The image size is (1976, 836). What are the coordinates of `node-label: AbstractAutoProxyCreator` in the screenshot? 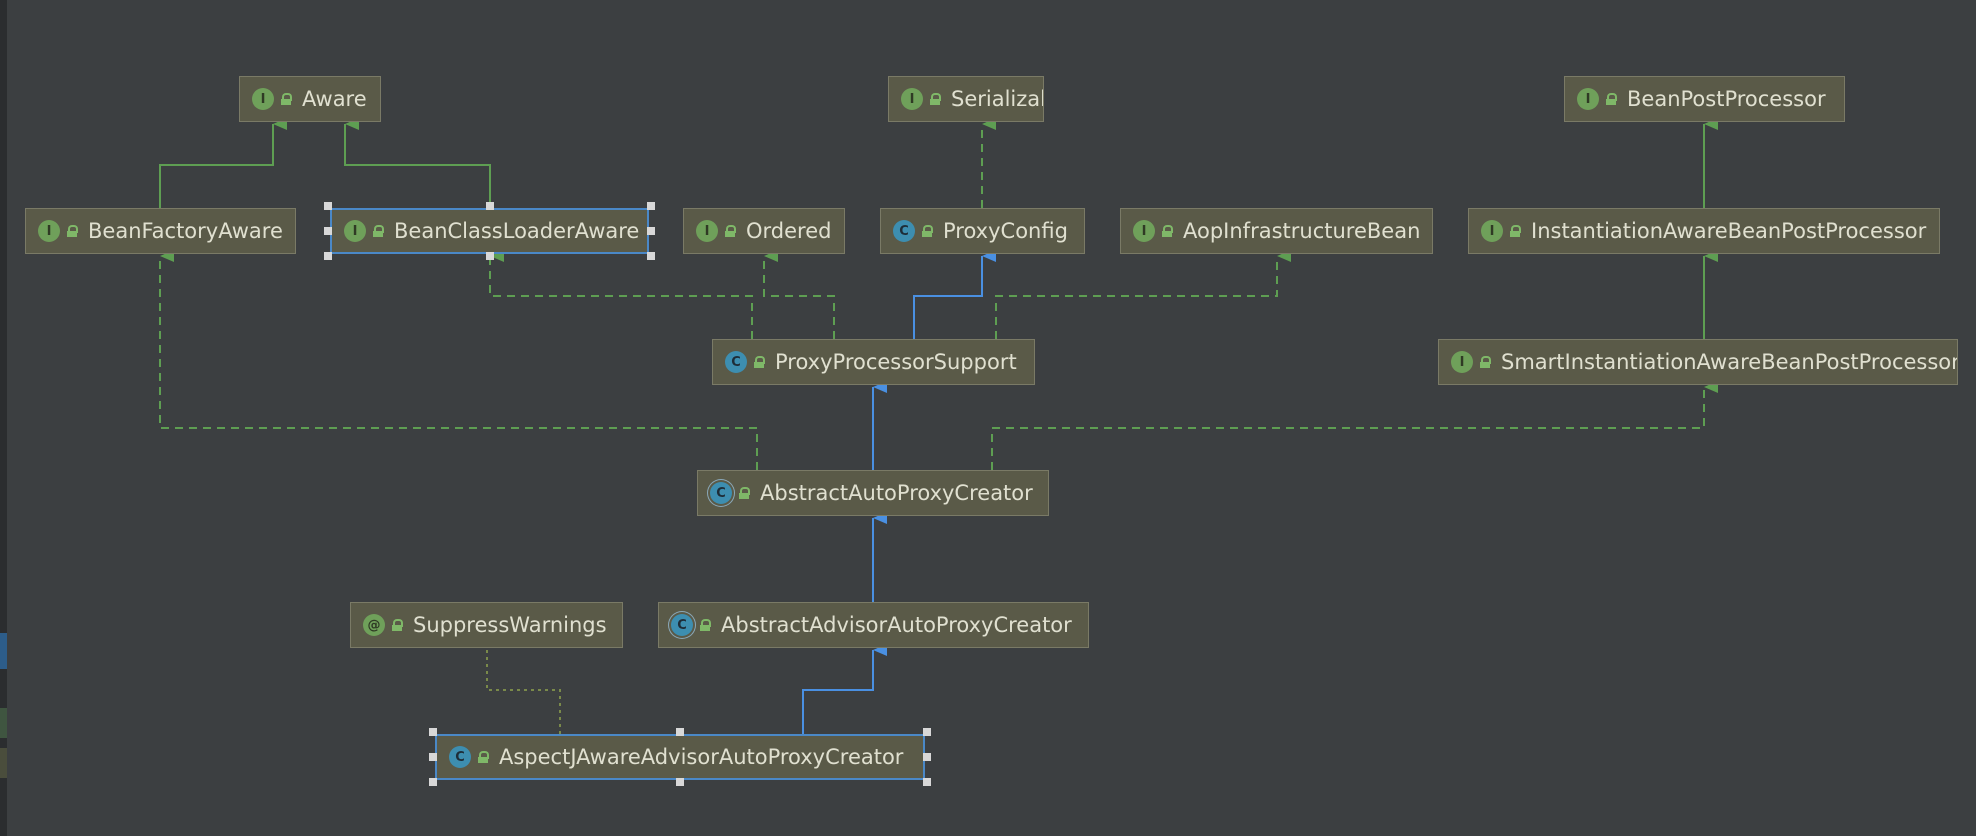 It's located at (896, 493).